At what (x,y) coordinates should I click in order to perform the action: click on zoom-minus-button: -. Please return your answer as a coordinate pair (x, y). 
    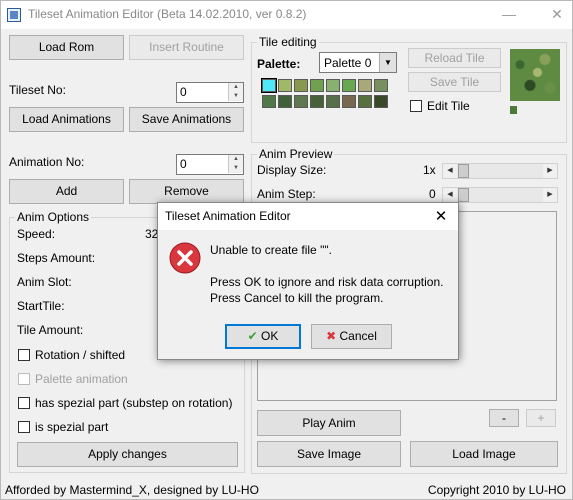
    Looking at the image, I should click on (504, 418).